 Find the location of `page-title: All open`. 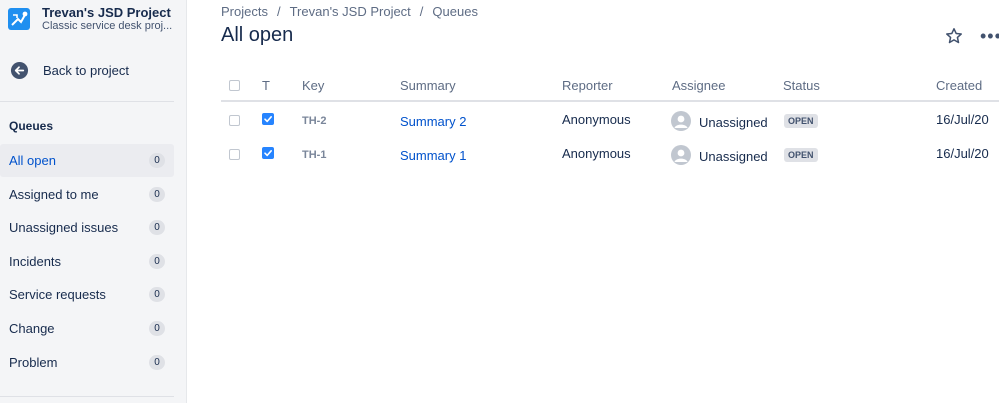

page-title: All open is located at coordinates (257, 35).